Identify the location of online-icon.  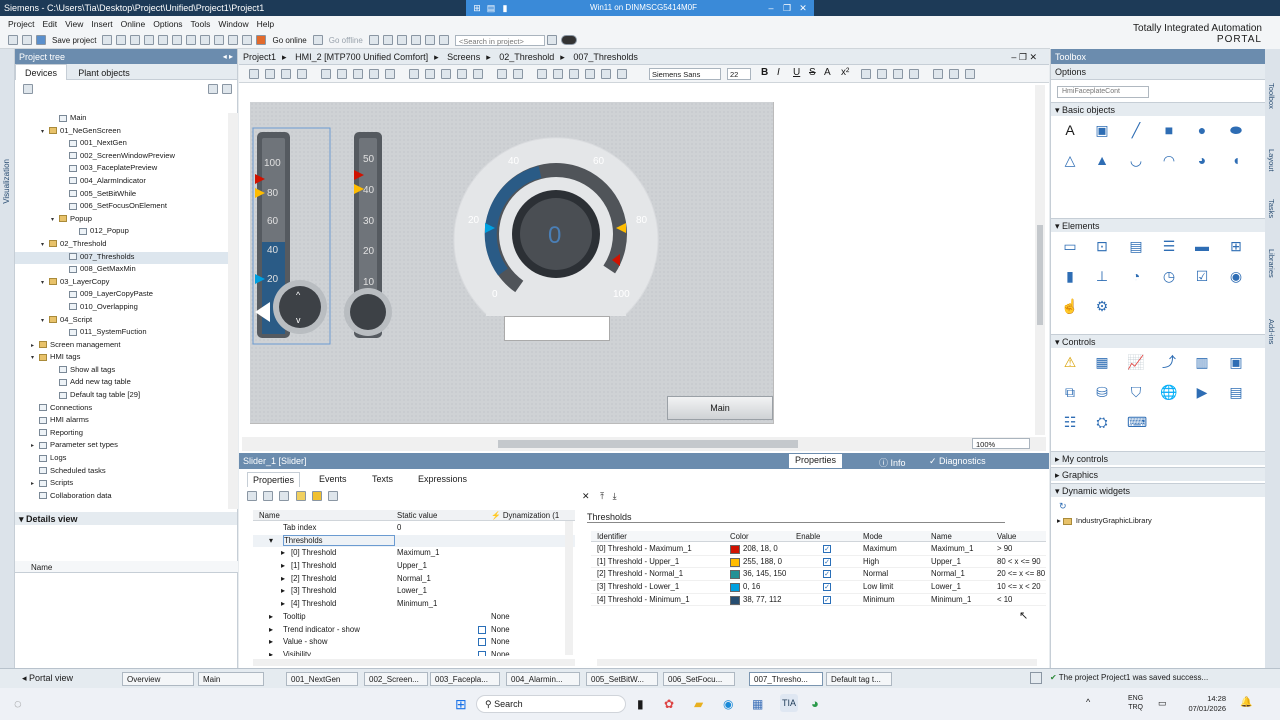
(261, 40).